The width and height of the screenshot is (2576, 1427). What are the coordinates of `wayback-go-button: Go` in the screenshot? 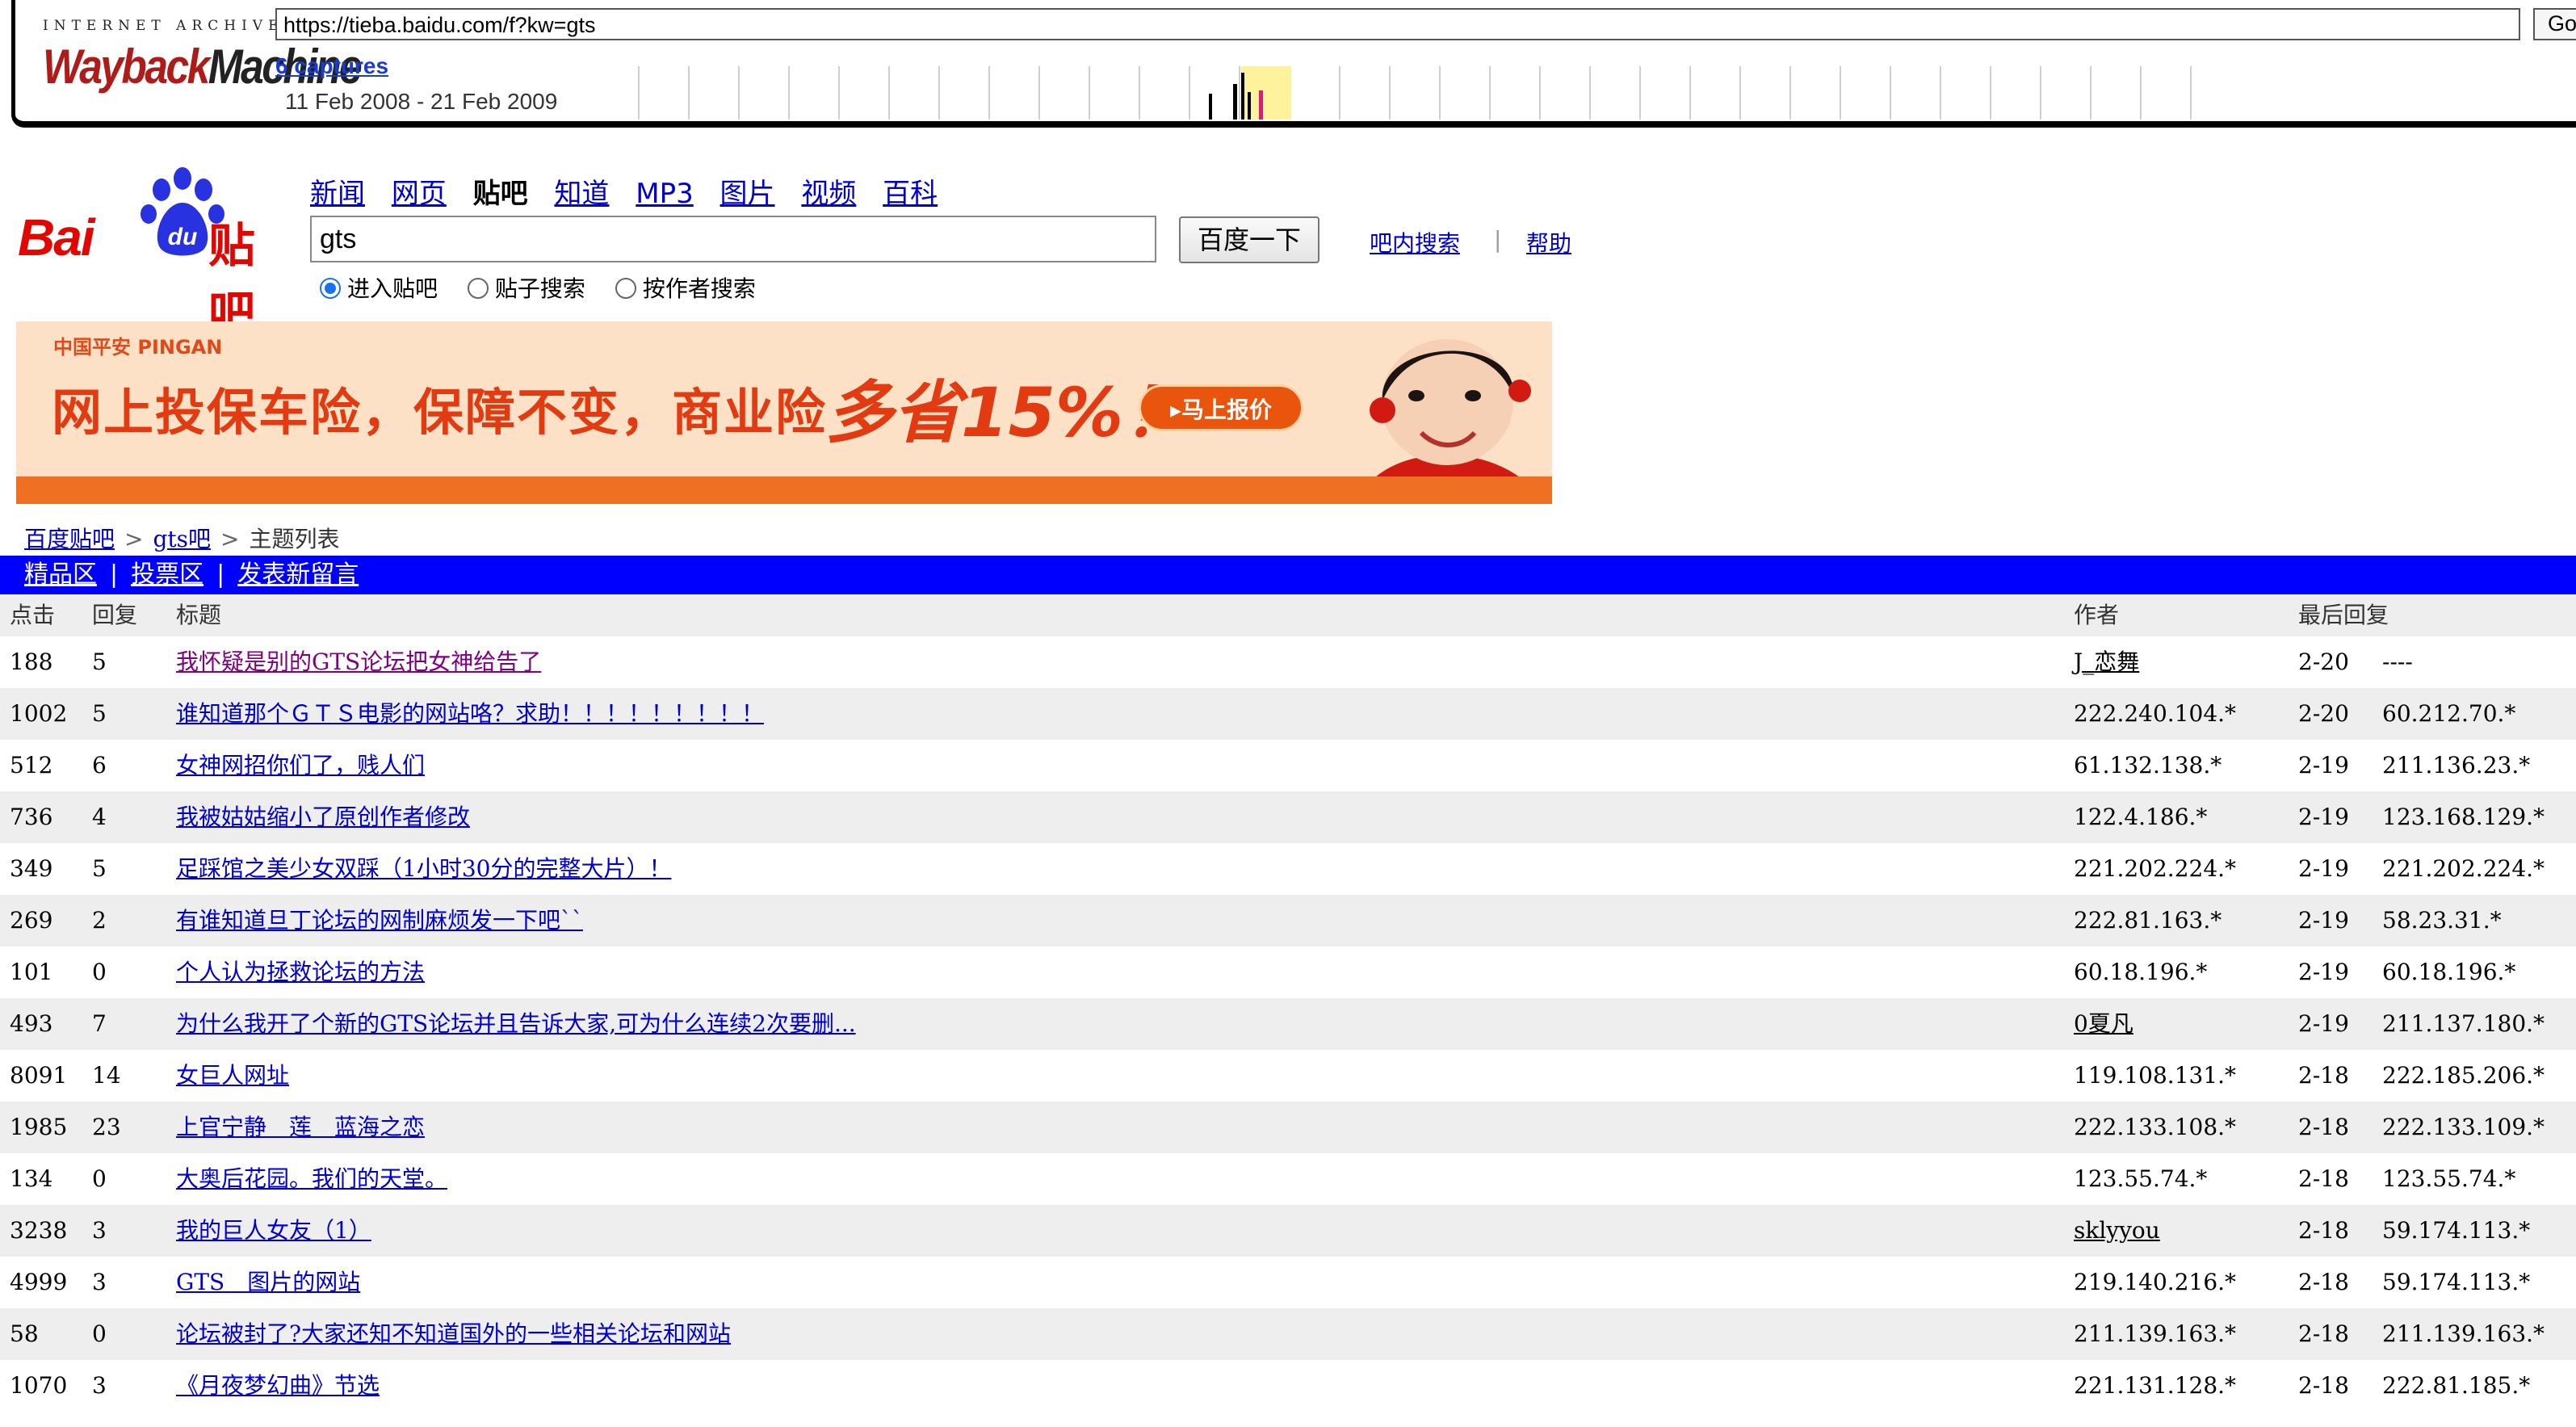 It's located at (2554, 24).